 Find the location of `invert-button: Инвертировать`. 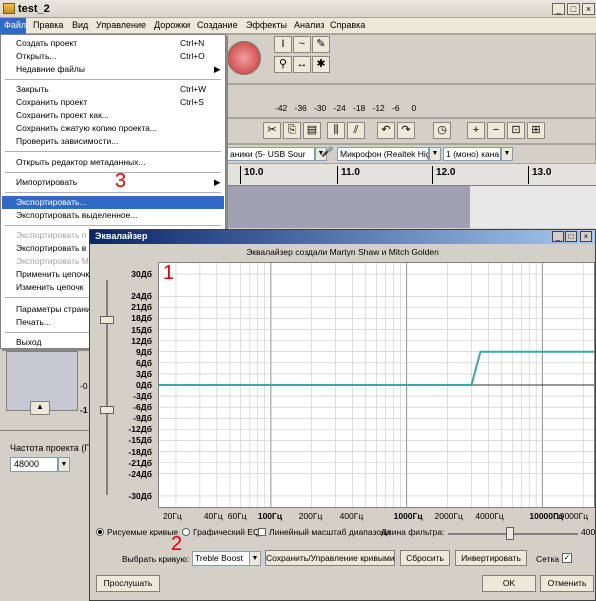

invert-button: Инвертировать is located at coordinates (491, 558).